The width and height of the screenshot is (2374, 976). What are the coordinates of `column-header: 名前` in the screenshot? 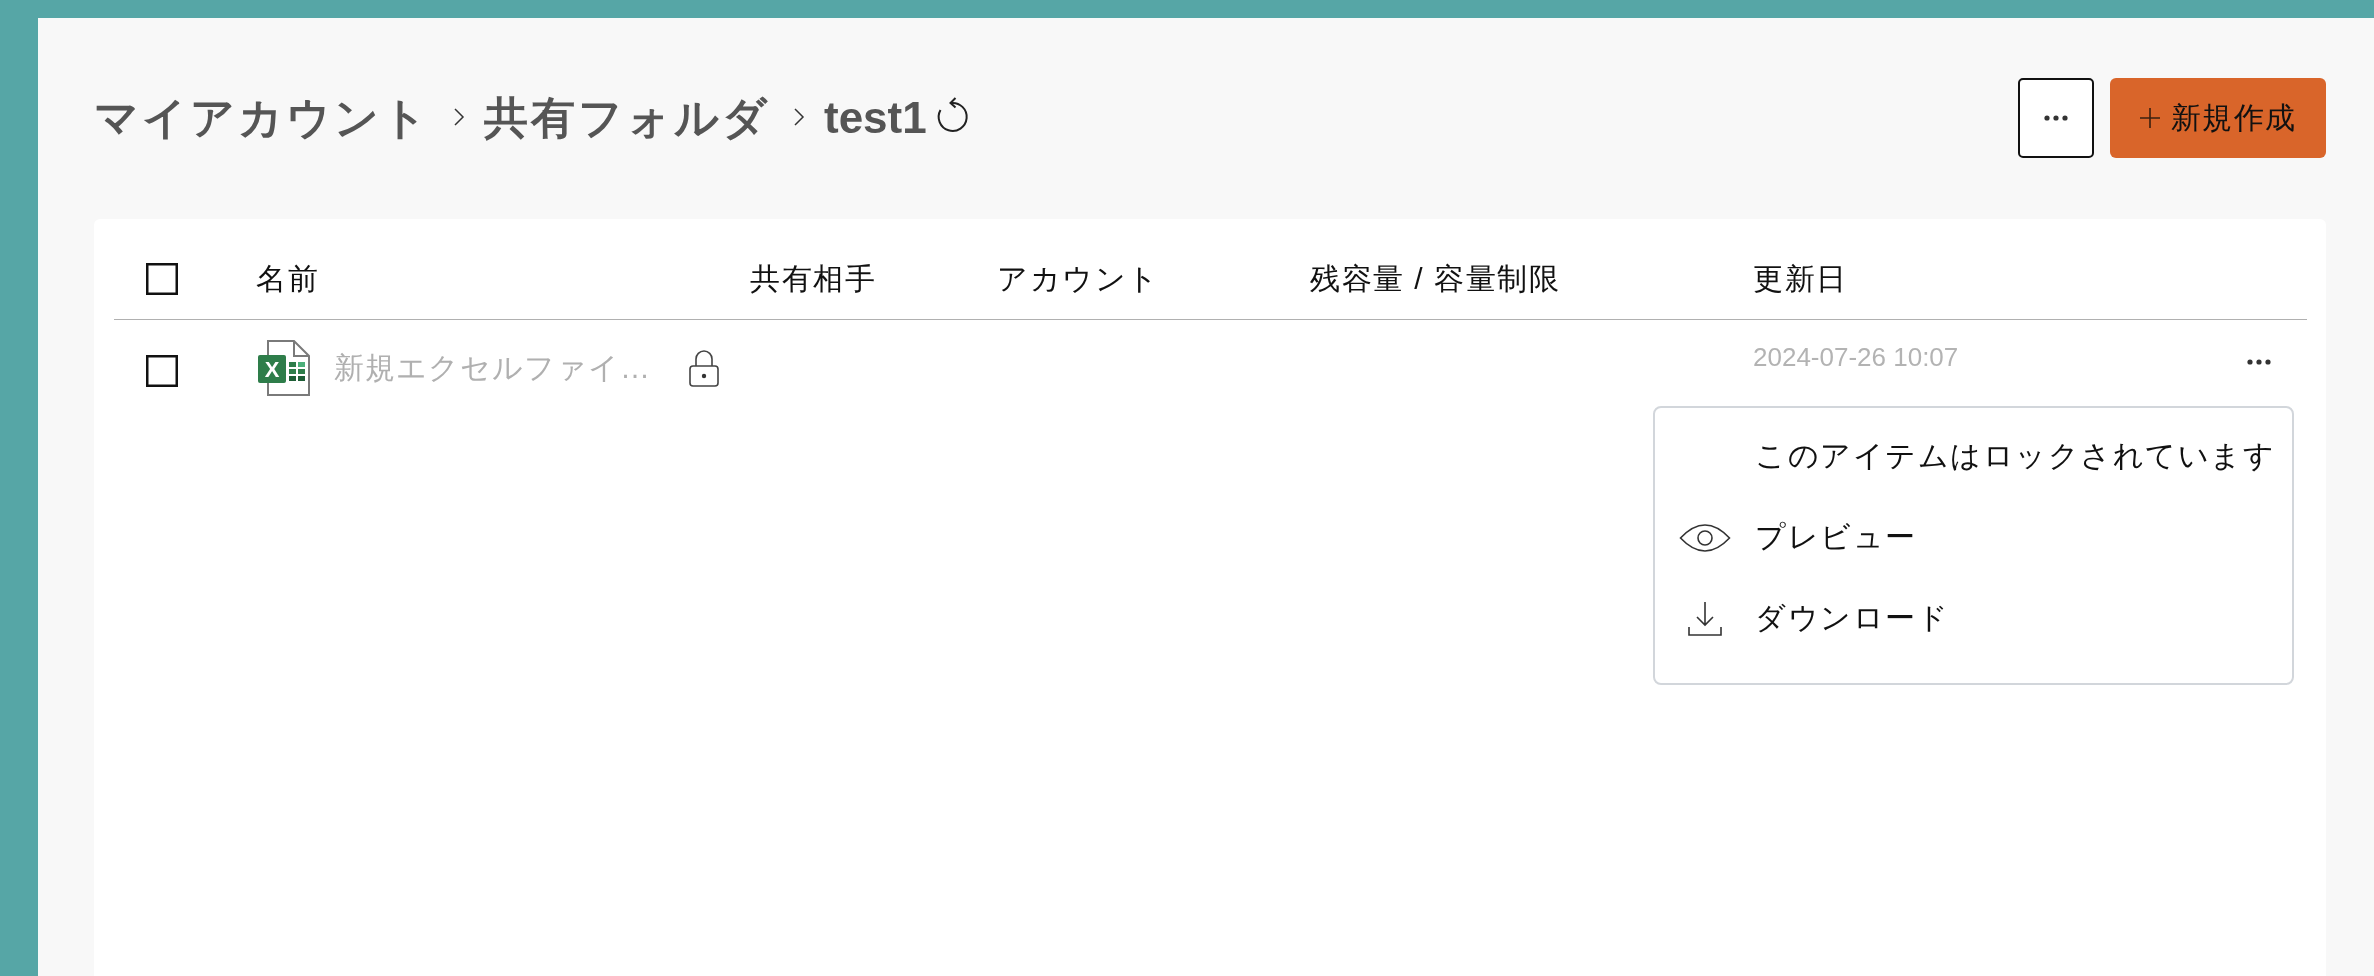 It's located at (288, 278).